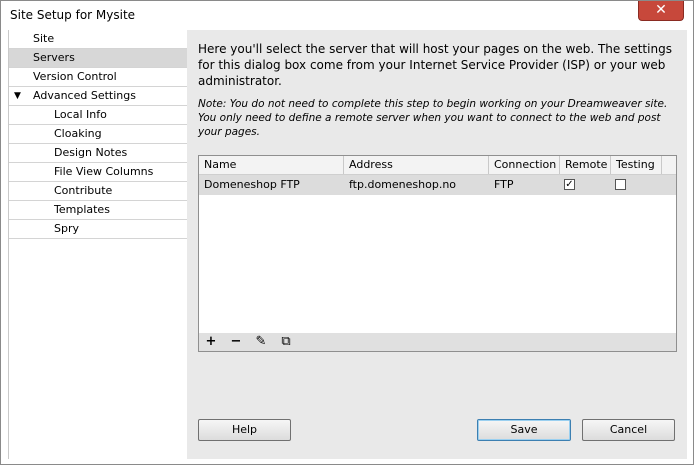 The height and width of the screenshot is (465, 694). What do you see at coordinates (628, 430) in the screenshot?
I see `cancel-button: Cancel` at bounding box center [628, 430].